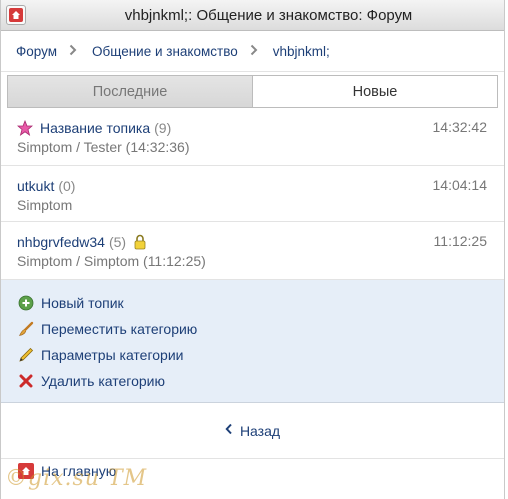  I want to click on breadcrumb-item-current: vhbjnkml;, so click(301, 51).